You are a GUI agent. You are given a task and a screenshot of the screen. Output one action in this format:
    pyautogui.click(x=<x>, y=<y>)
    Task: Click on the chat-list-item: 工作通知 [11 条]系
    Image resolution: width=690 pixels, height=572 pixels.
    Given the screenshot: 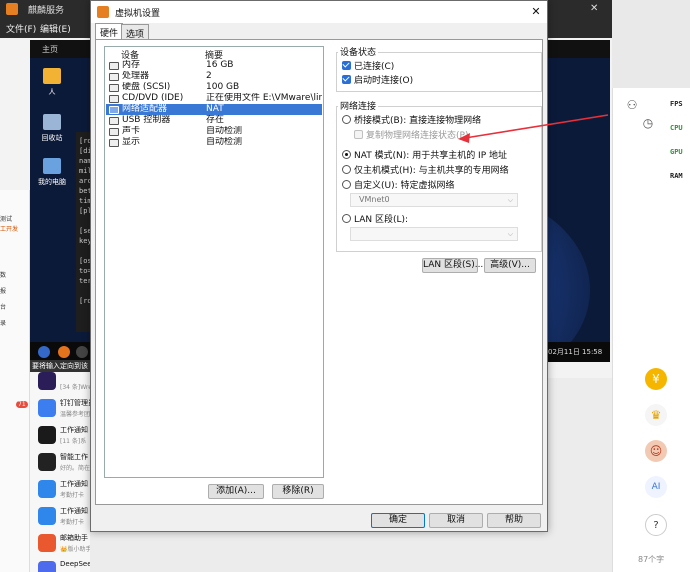 What is the action you would take?
    pyautogui.click(x=62, y=437)
    